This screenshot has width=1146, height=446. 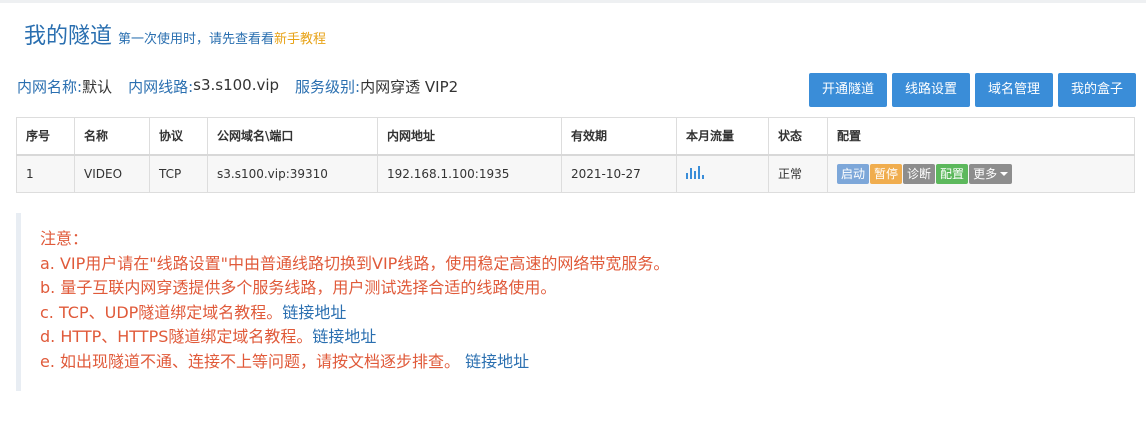 What do you see at coordinates (328, 87) in the screenshot?
I see `service-level-label: 服务级别:` at bounding box center [328, 87].